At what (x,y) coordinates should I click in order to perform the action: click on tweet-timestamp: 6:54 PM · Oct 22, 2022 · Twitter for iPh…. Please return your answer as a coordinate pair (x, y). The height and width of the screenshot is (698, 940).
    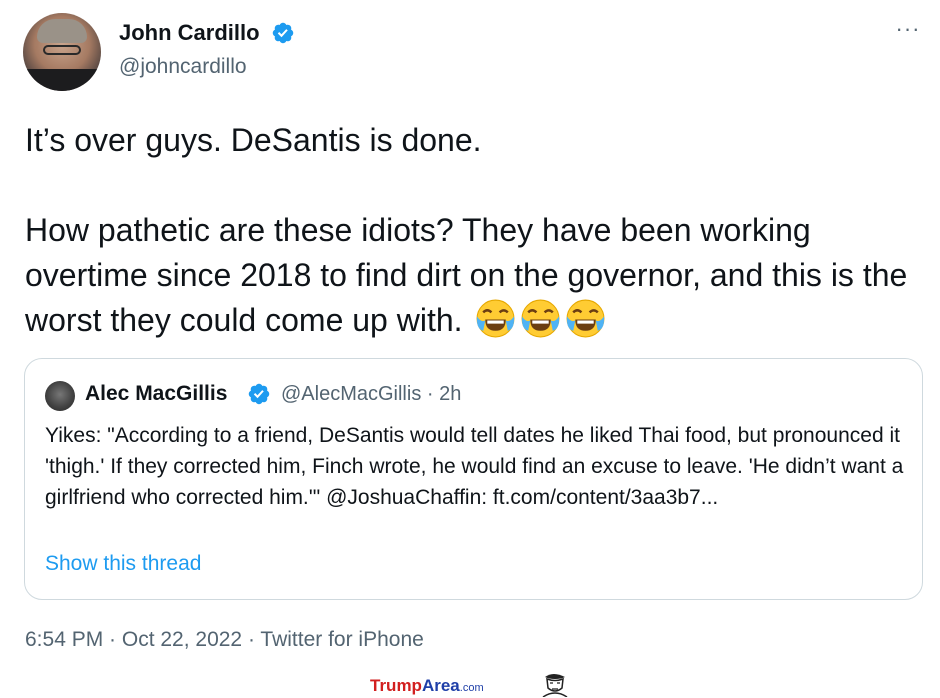
    Looking at the image, I should click on (224, 640).